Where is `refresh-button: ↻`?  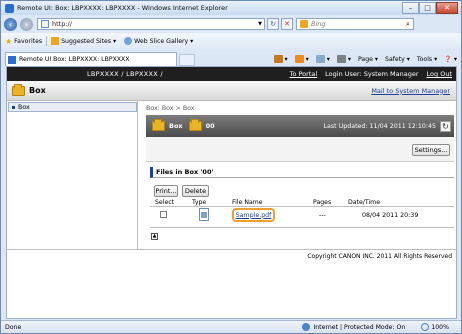 refresh-button: ↻ is located at coordinates (273, 24).